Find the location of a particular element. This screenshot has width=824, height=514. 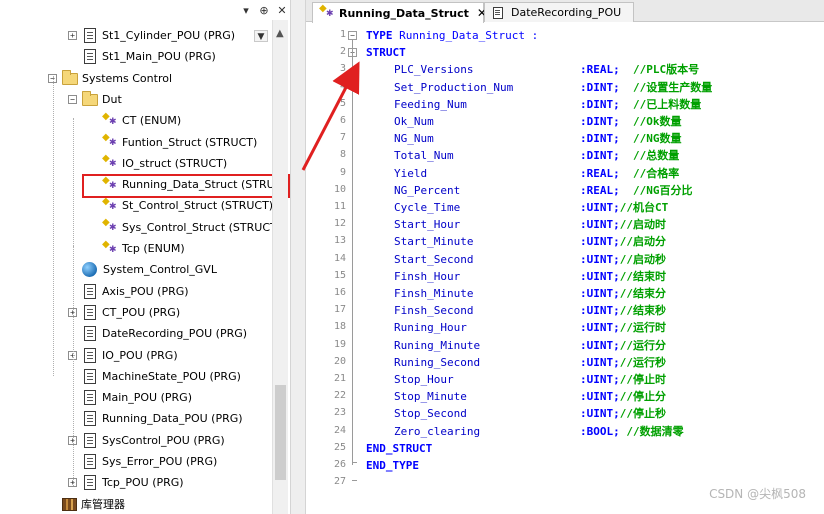

tree-item-label: St1_Cylinder_POU (PRG) is located at coordinates (169, 35).